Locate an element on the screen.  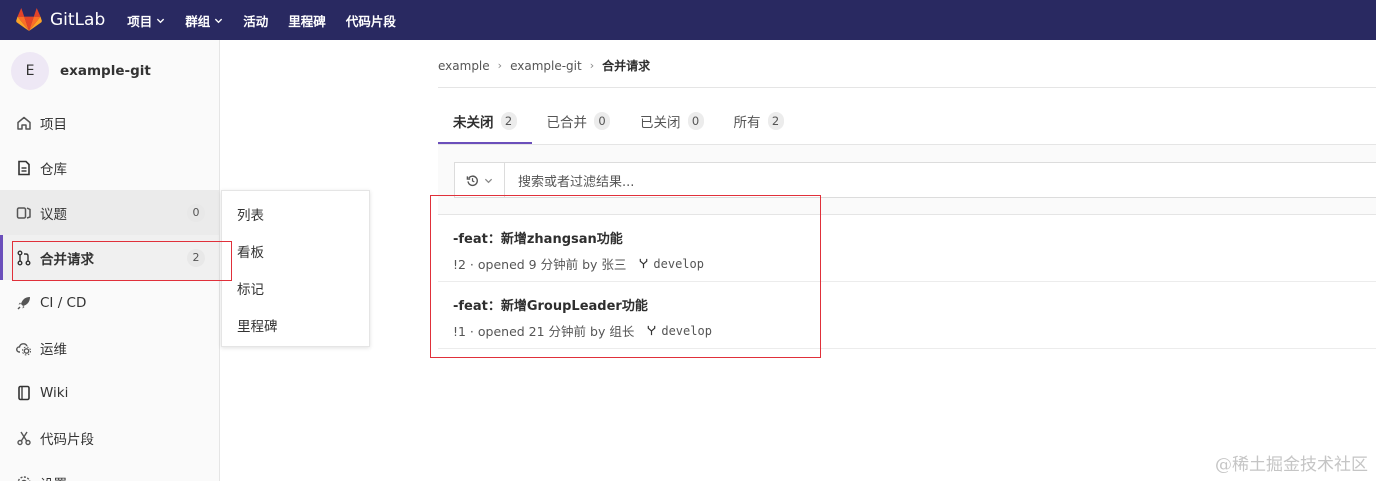
sidebar-item-issues: 议题 0 is located at coordinates (109, 212).